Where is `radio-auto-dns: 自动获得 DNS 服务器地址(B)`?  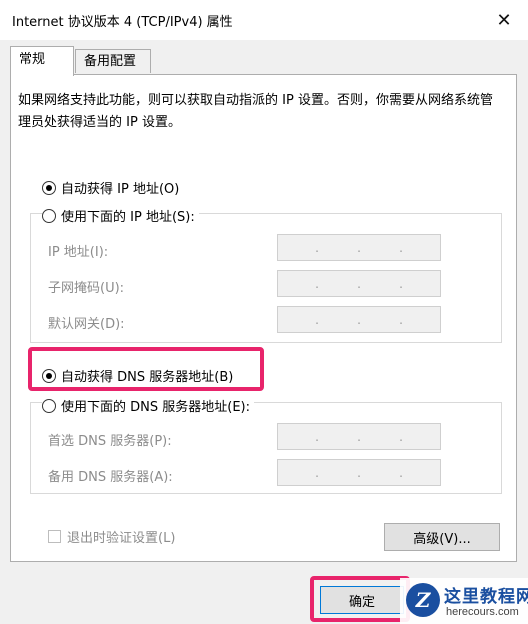 radio-auto-dns: 自动获得 DNS 服务器地址(B) is located at coordinates (137, 375).